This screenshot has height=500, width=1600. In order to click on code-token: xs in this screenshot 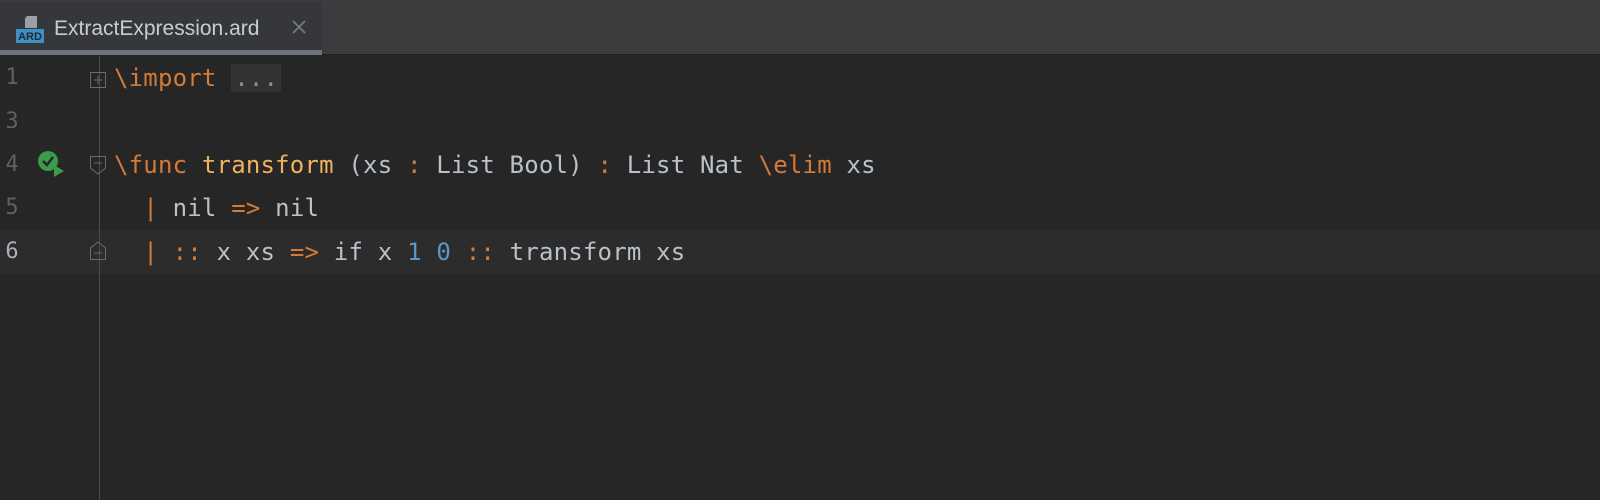, I will do `click(853, 165)`.